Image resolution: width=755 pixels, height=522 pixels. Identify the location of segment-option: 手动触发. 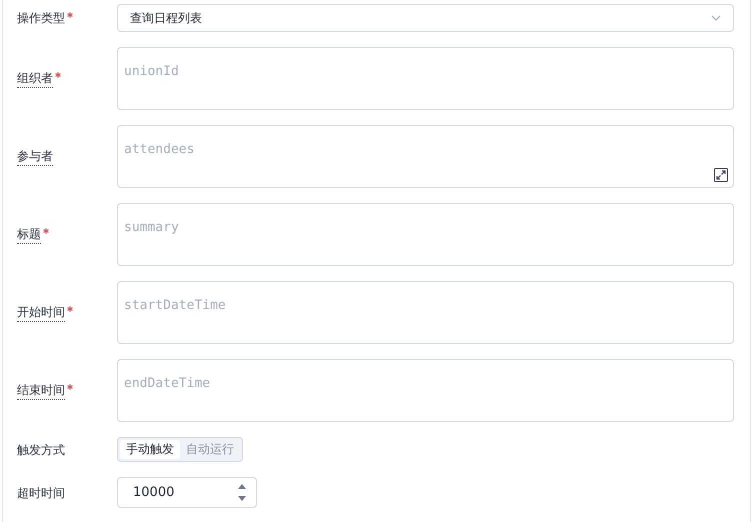
(150, 449).